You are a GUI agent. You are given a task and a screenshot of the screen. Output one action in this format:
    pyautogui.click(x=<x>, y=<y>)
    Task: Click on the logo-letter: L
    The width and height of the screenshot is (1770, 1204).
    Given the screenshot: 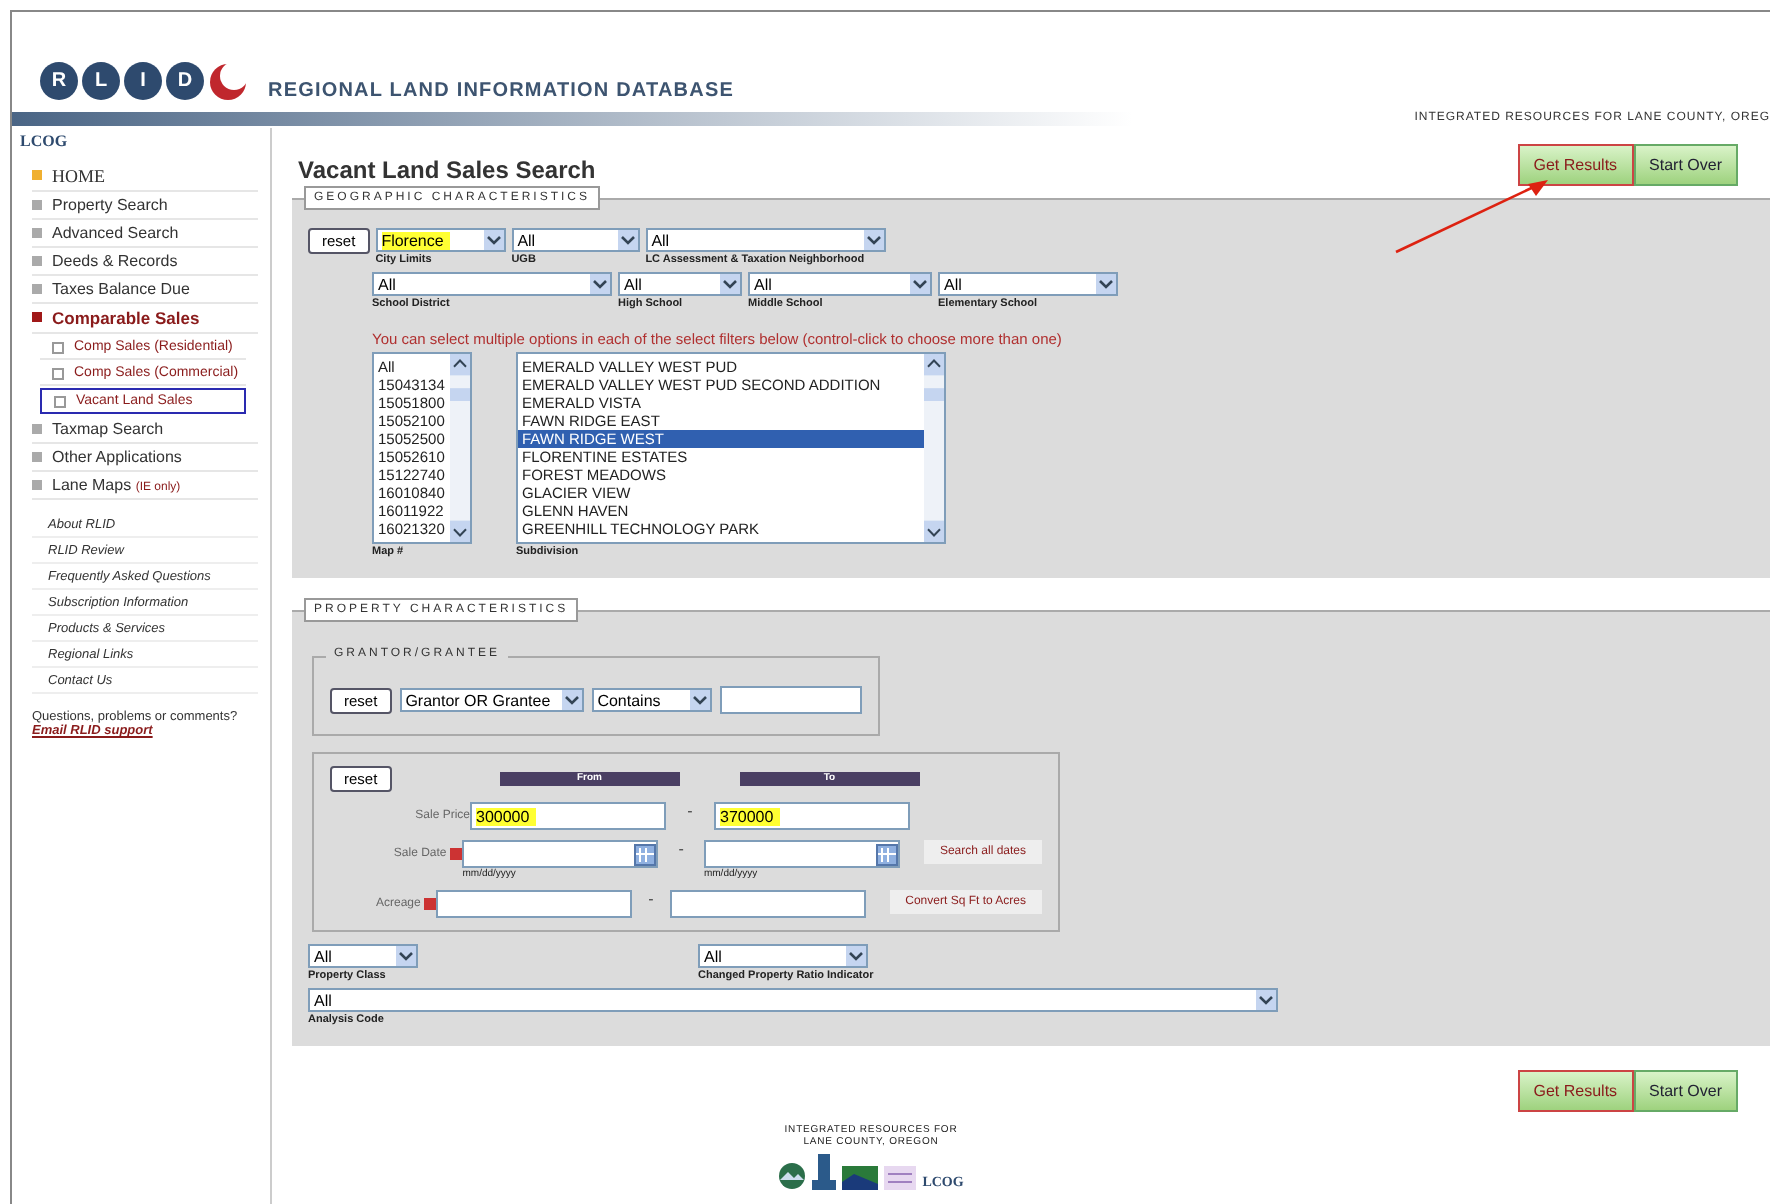 What is the action you would take?
    pyautogui.click(x=101, y=81)
    